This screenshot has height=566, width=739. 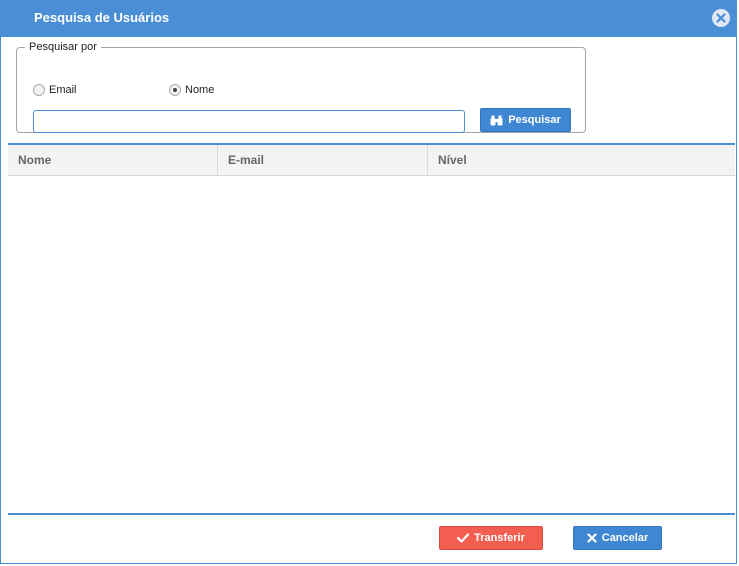 I want to click on search-by-fieldset: Pesquisar por Email Nome Pesquisar, so click(x=301, y=87).